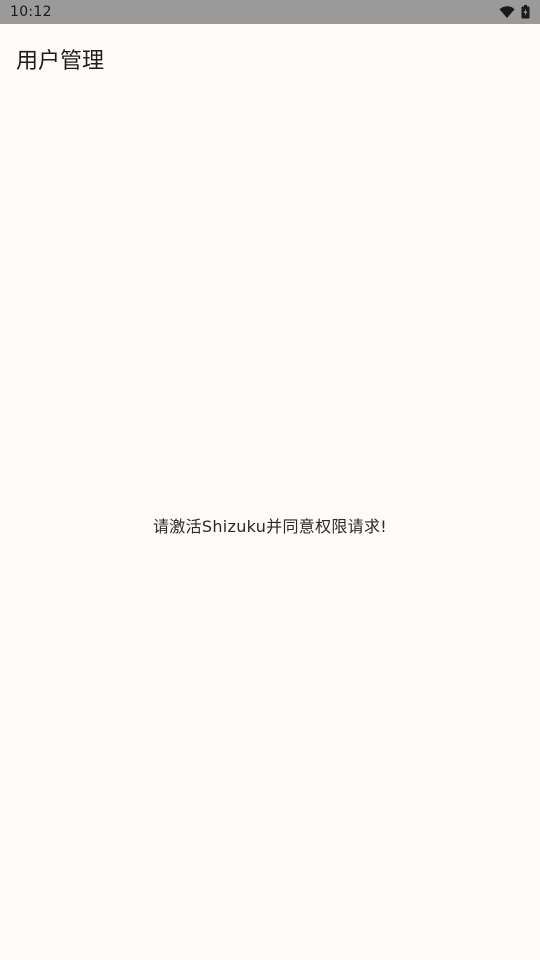  What do you see at coordinates (525, 12) in the screenshot?
I see `battery-icon` at bounding box center [525, 12].